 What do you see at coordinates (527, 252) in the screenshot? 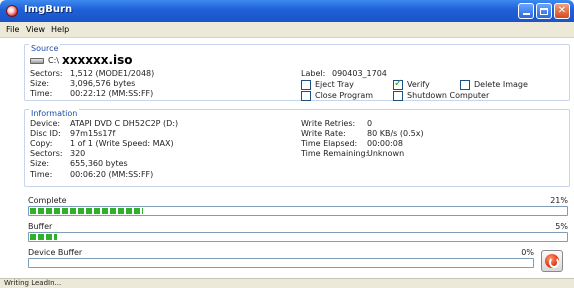
I see `device-buffer-percent: 0%` at bounding box center [527, 252].